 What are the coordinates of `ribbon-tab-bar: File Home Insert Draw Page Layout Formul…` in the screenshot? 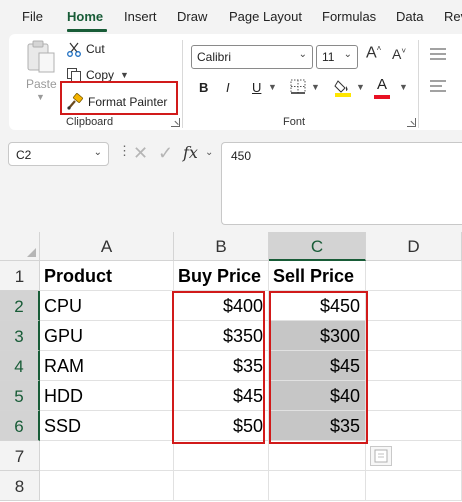 It's located at (231, 17).